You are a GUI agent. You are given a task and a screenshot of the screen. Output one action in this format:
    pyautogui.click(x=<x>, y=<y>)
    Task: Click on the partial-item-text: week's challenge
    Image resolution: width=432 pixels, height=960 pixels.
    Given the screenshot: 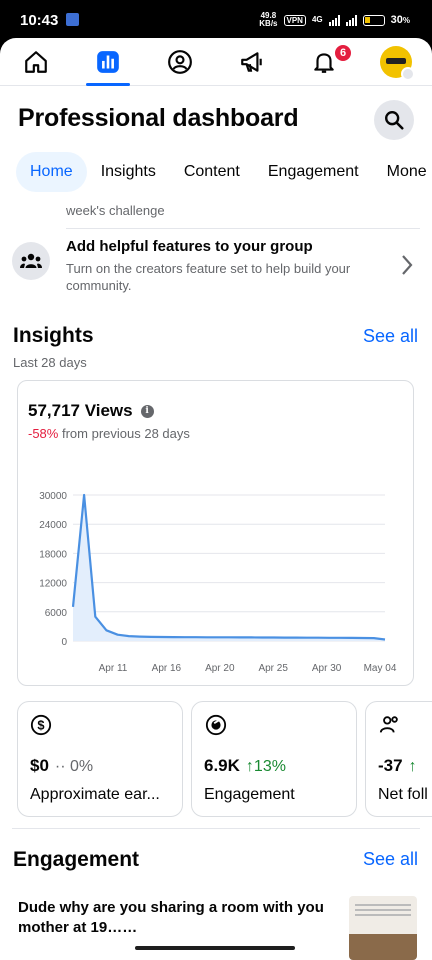 What is the action you would take?
    pyautogui.click(x=115, y=210)
    